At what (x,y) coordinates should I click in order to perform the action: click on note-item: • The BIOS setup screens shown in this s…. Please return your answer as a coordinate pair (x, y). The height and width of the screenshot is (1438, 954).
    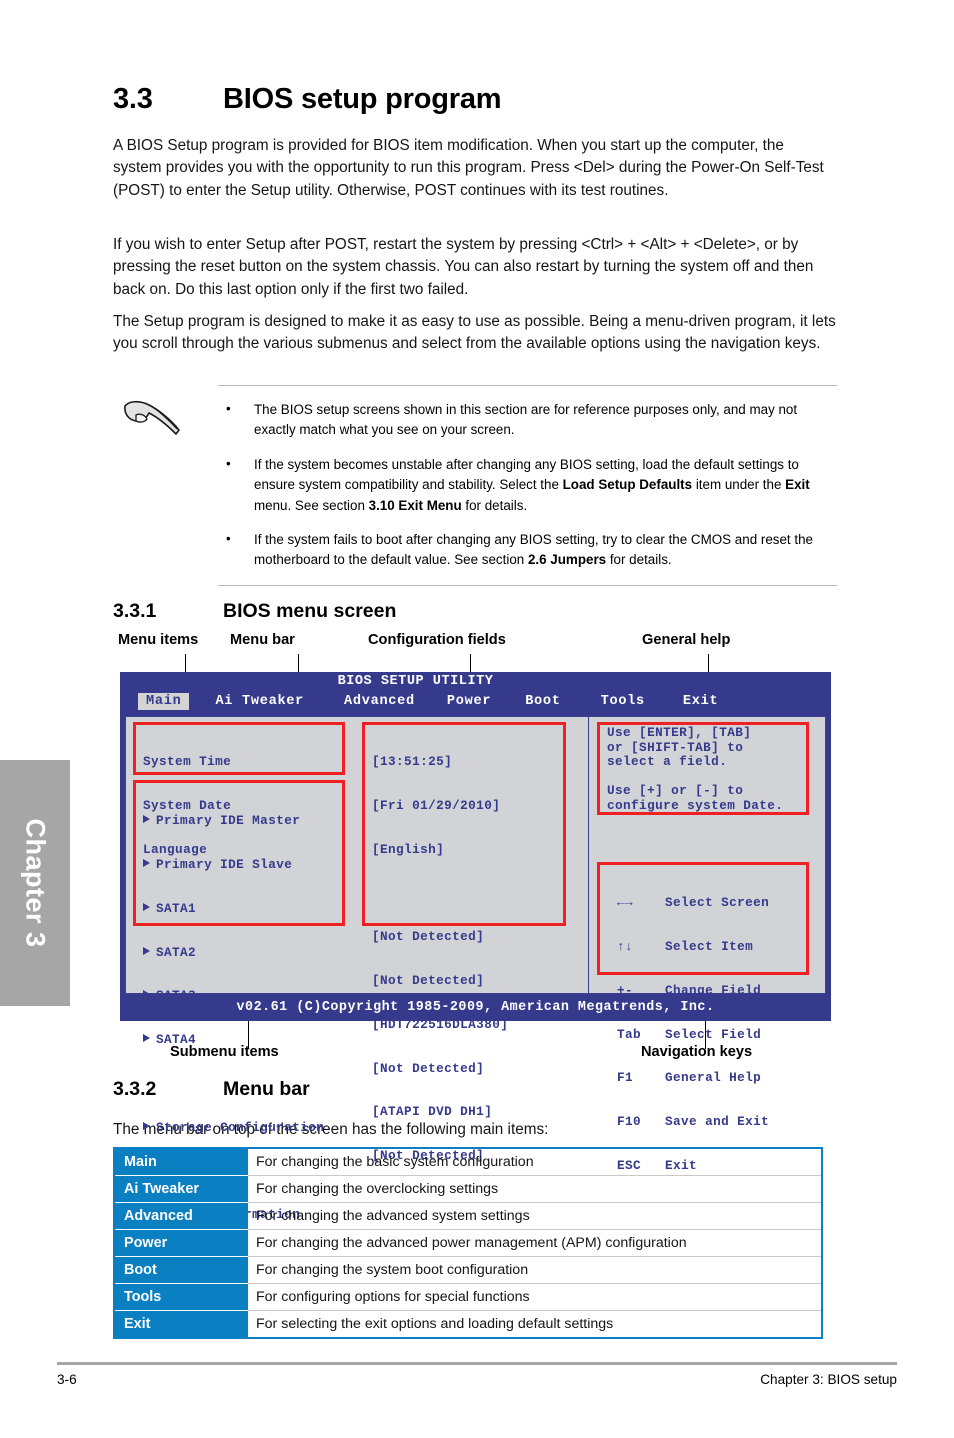
    Looking at the image, I should click on (527, 420).